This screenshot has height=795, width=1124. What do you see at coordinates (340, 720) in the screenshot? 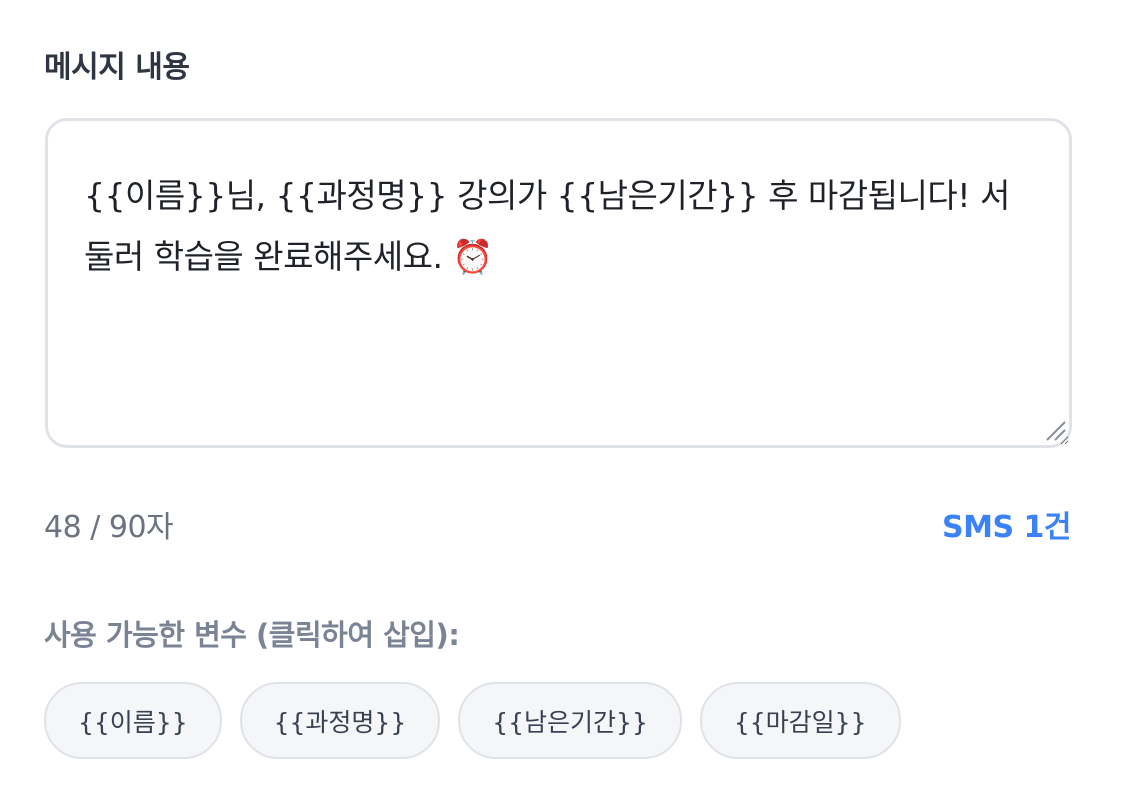
I see `variable-chip-course: {{과정명}}` at bounding box center [340, 720].